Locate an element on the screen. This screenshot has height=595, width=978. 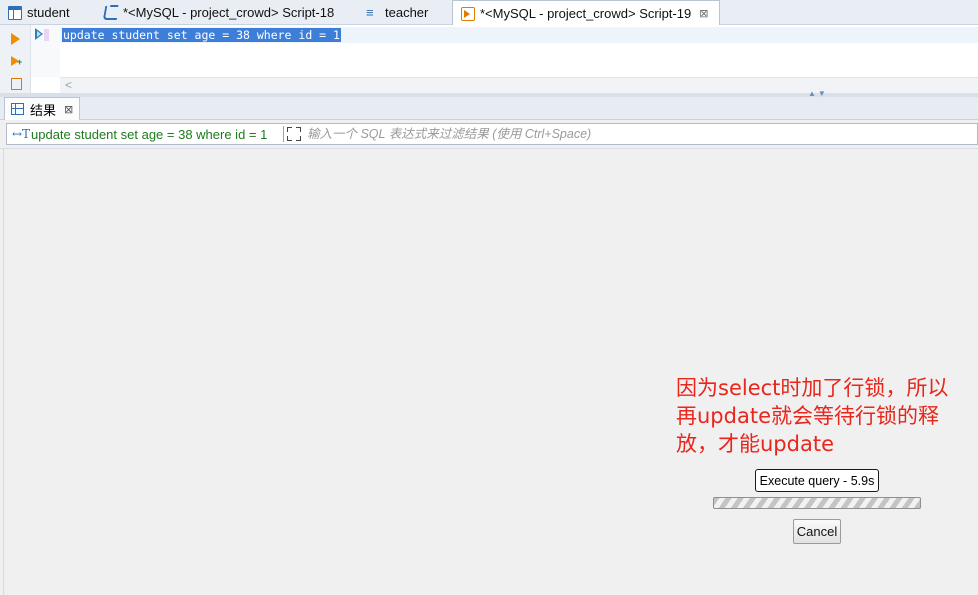
current-statement-marker-icon is located at coordinates (39, 34).